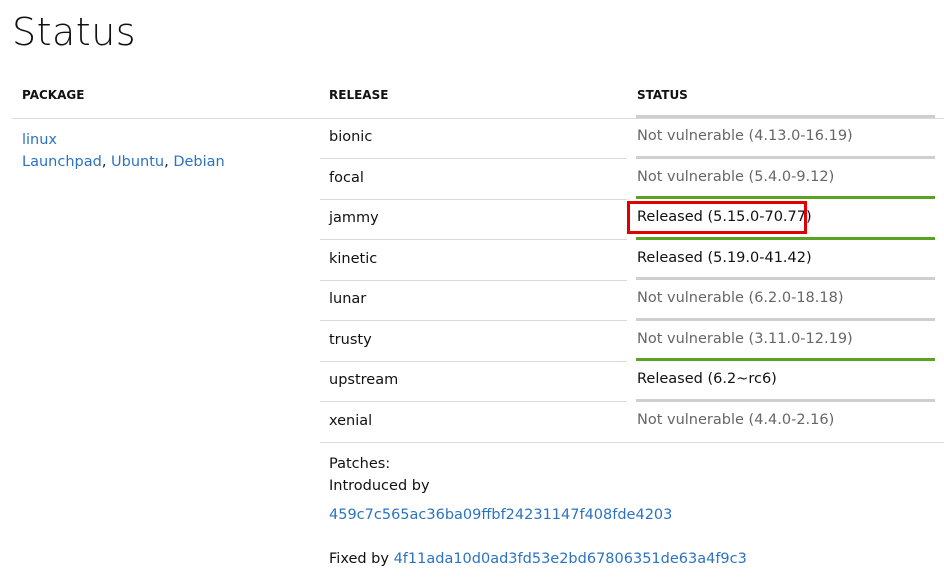 This screenshot has height=577, width=944. Describe the element at coordinates (736, 419) in the screenshot. I see `status-text: Not vulnerable (4.4.0-2.16)` at that location.